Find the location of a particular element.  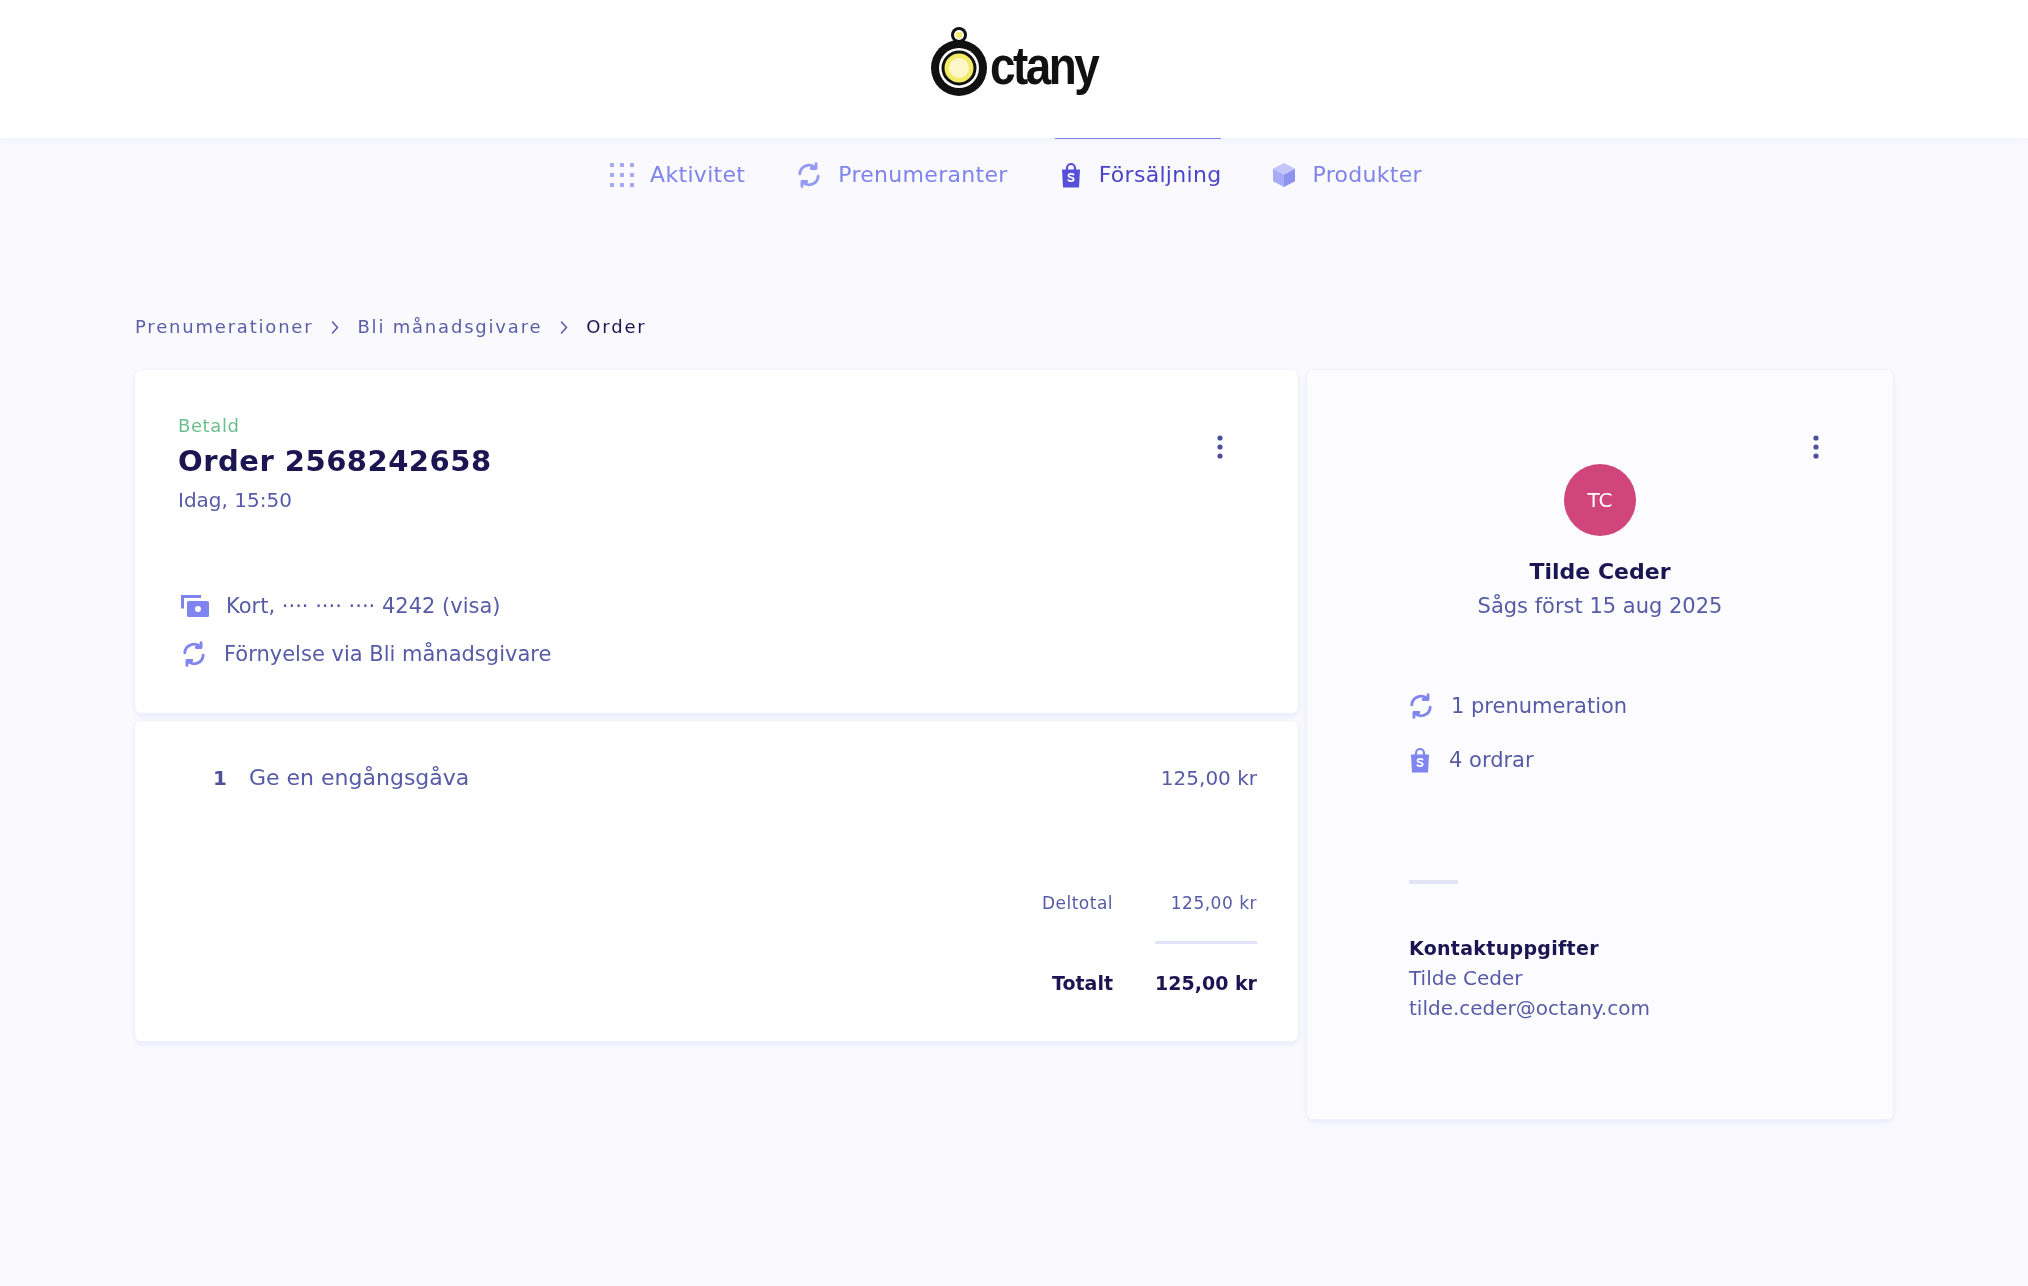

nav-tab: Prenumeranter is located at coordinates (900, 163).